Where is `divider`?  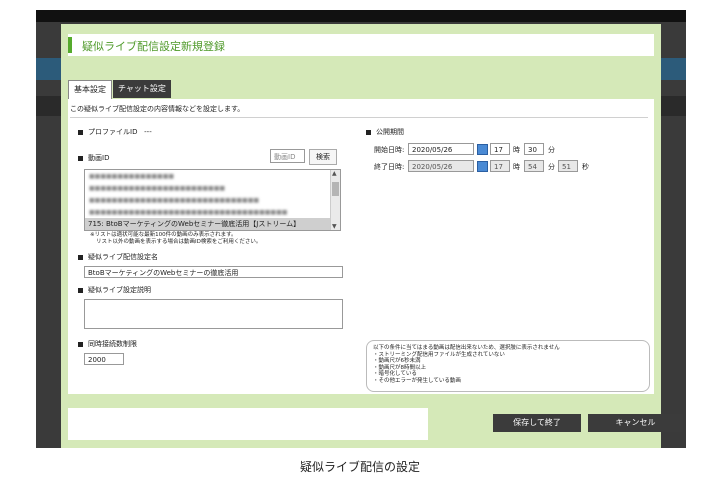 divider is located at coordinates (359, 117).